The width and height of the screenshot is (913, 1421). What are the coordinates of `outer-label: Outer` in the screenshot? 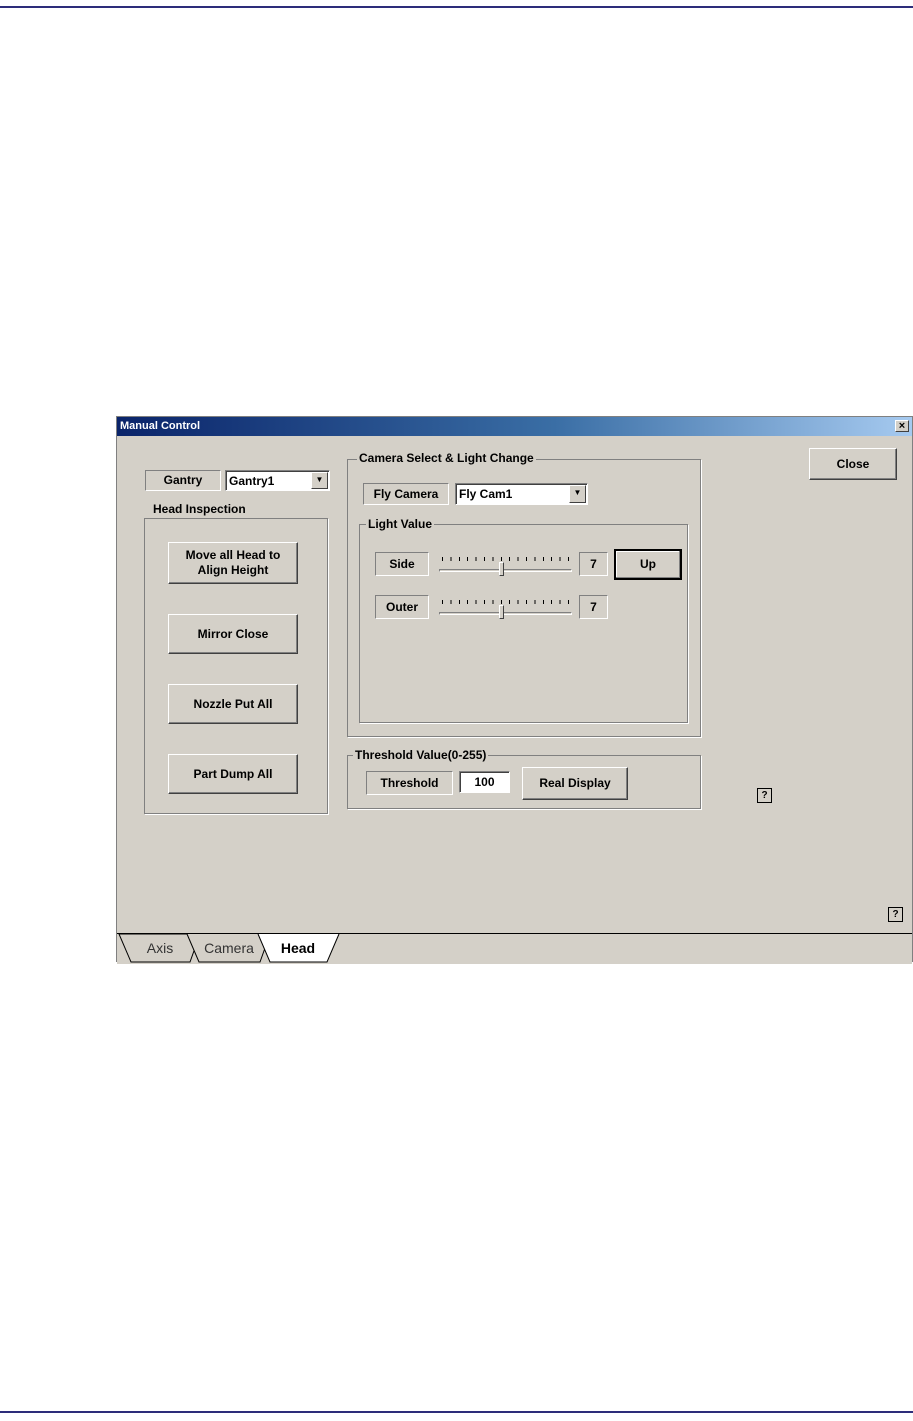 It's located at (402, 607).